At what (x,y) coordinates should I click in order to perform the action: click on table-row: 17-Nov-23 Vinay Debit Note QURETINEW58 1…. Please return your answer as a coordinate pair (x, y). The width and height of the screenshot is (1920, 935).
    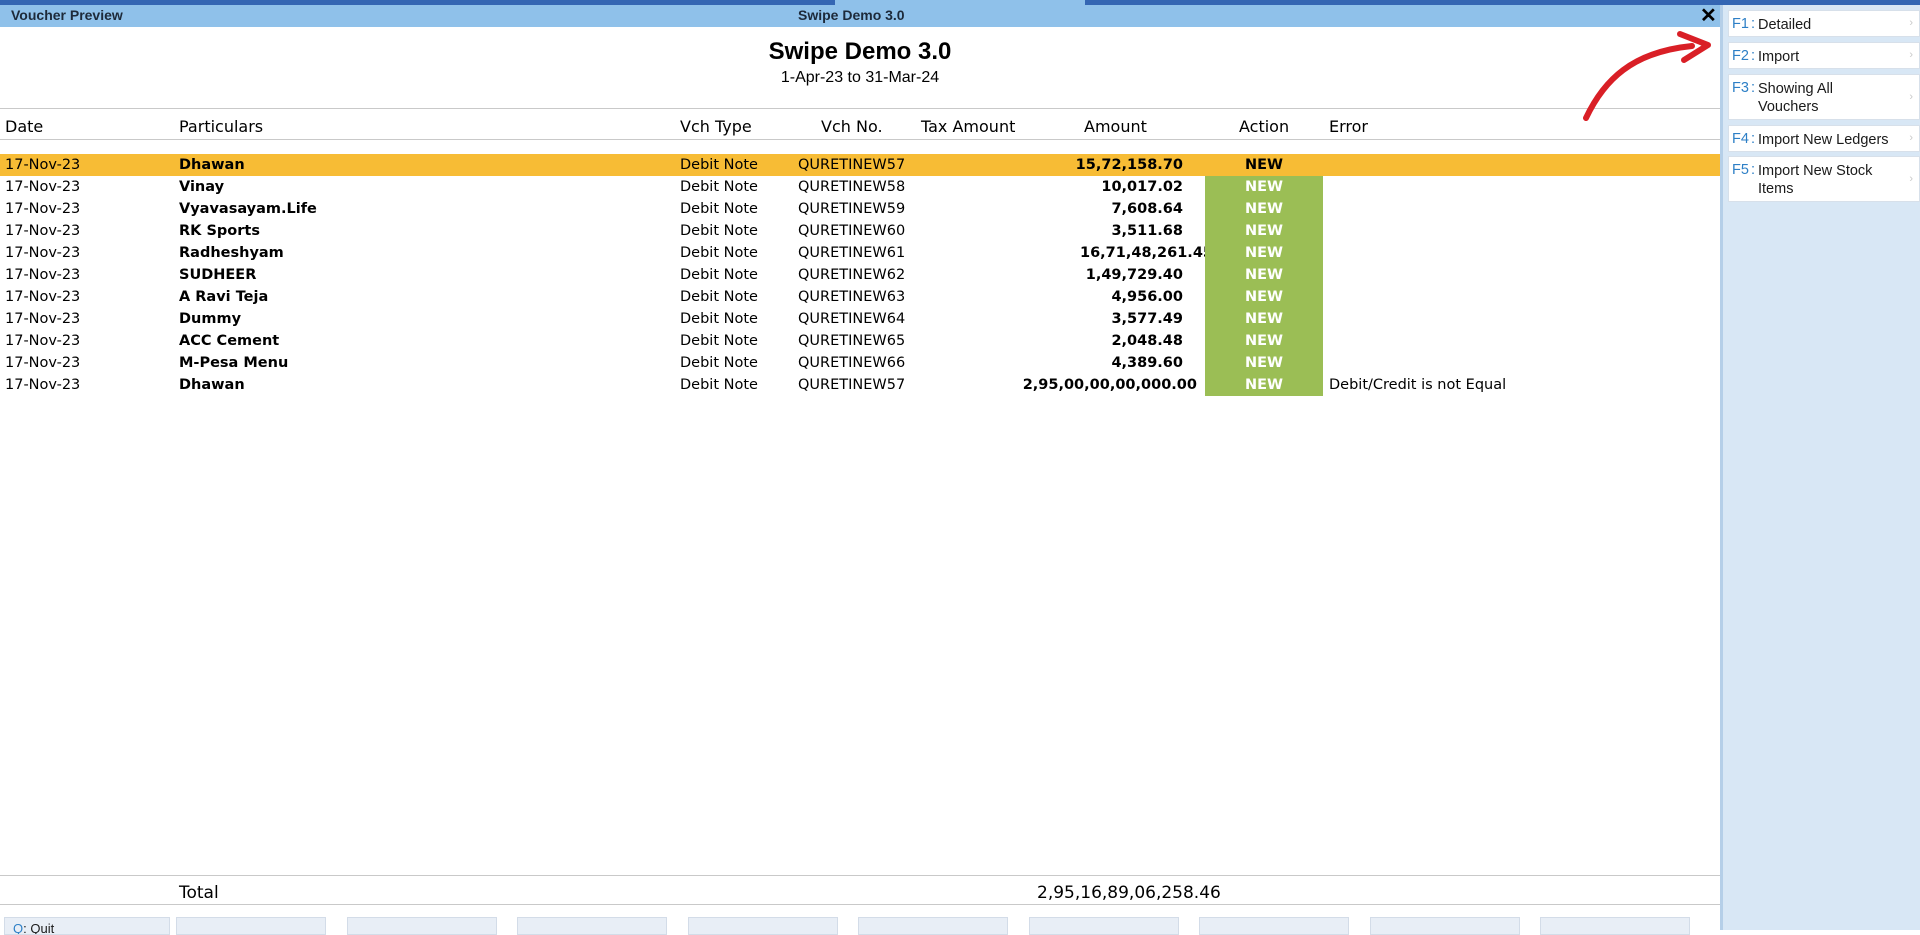
    Looking at the image, I should click on (860, 187).